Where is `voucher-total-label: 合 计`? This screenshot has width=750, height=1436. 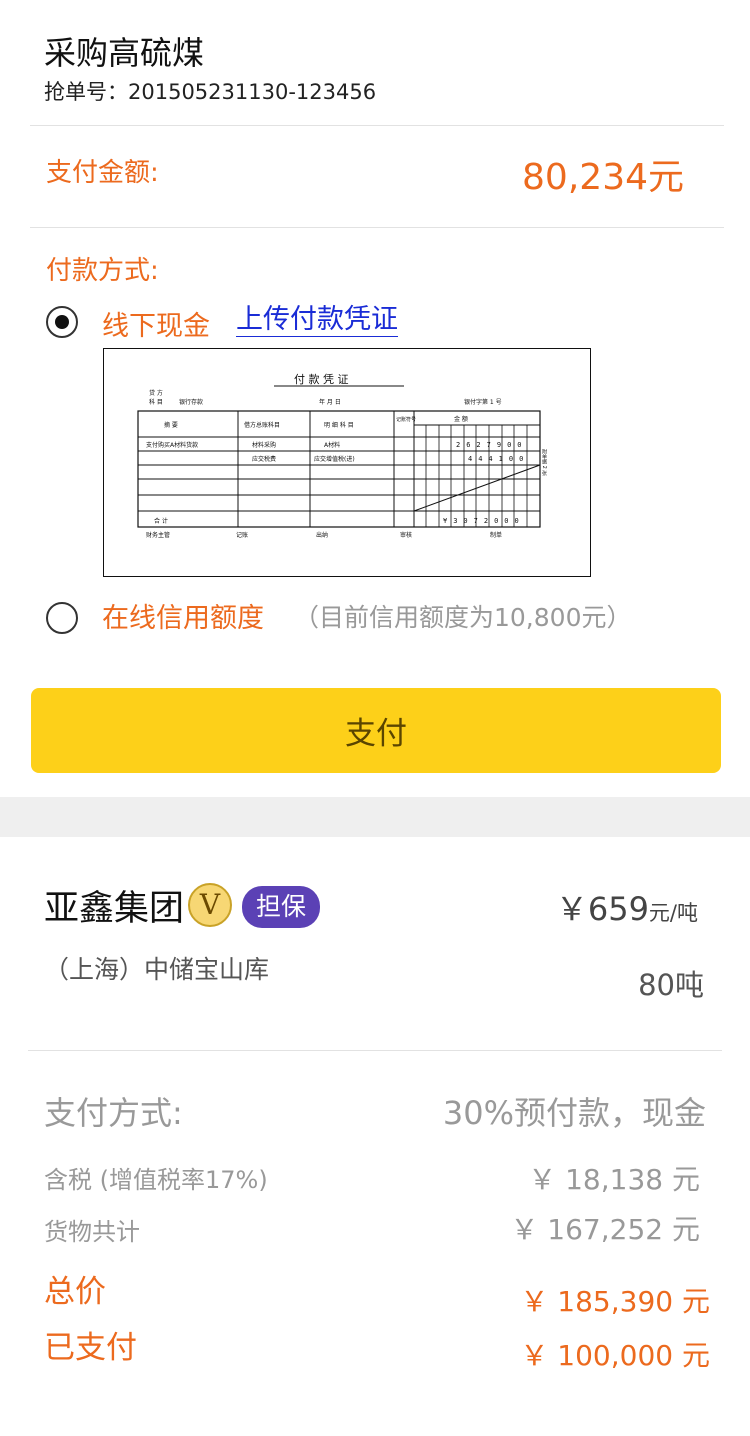
voucher-total-label: 合 计 is located at coordinates (161, 521).